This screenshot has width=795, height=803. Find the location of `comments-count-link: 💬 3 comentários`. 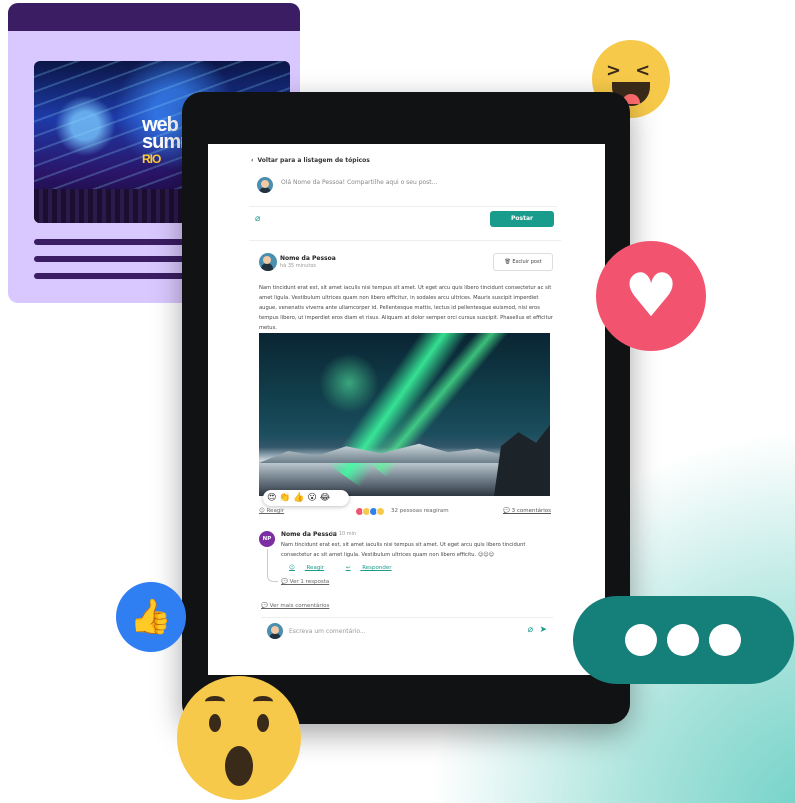

comments-count-link: 💬 3 comentários is located at coordinates (527, 511).